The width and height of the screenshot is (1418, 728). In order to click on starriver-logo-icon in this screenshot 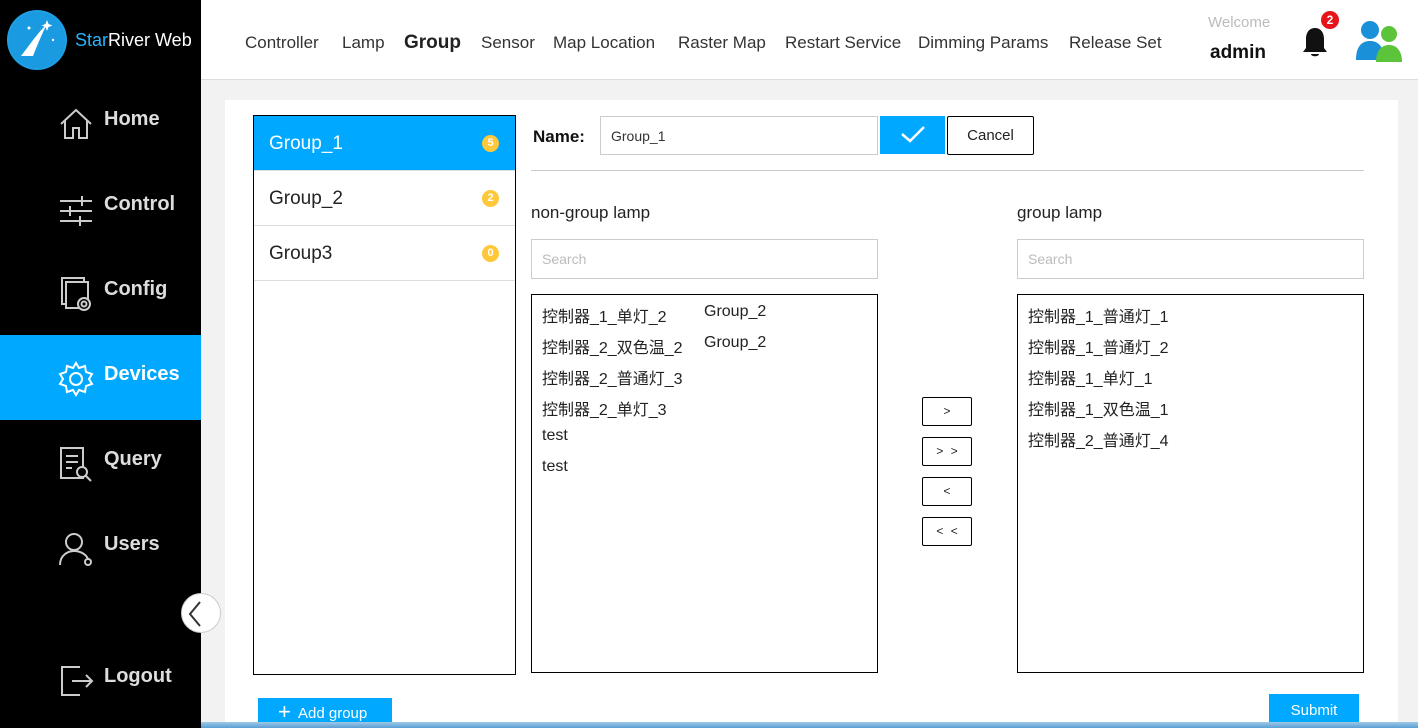, I will do `click(37, 40)`.